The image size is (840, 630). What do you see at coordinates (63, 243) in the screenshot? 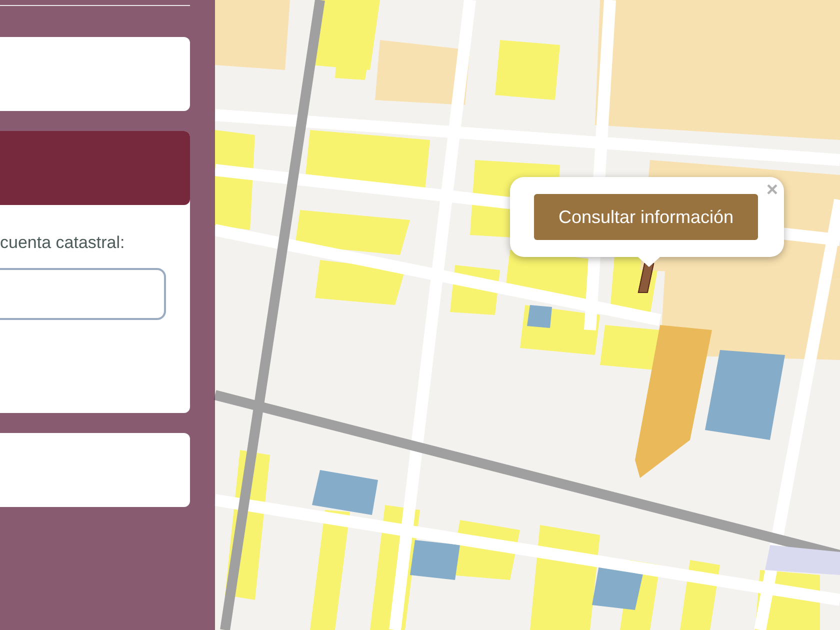
I see `field-label: cuenta catastral:` at bounding box center [63, 243].